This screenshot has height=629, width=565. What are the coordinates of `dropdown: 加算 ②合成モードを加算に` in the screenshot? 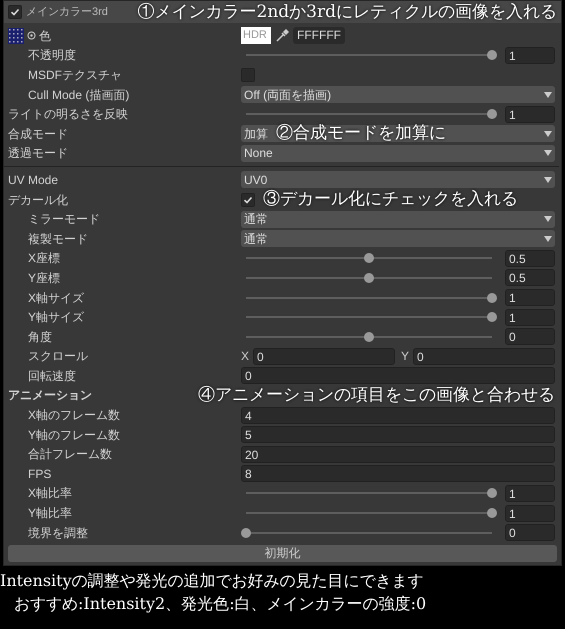 It's located at (398, 133).